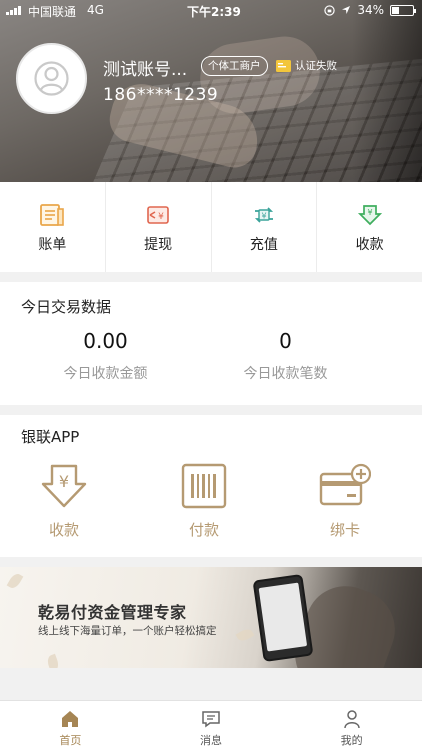  What do you see at coordinates (127, 631) in the screenshot?
I see `banner-subtitle: 线上线下海量订单，一个账户轻松搞定` at bounding box center [127, 631].